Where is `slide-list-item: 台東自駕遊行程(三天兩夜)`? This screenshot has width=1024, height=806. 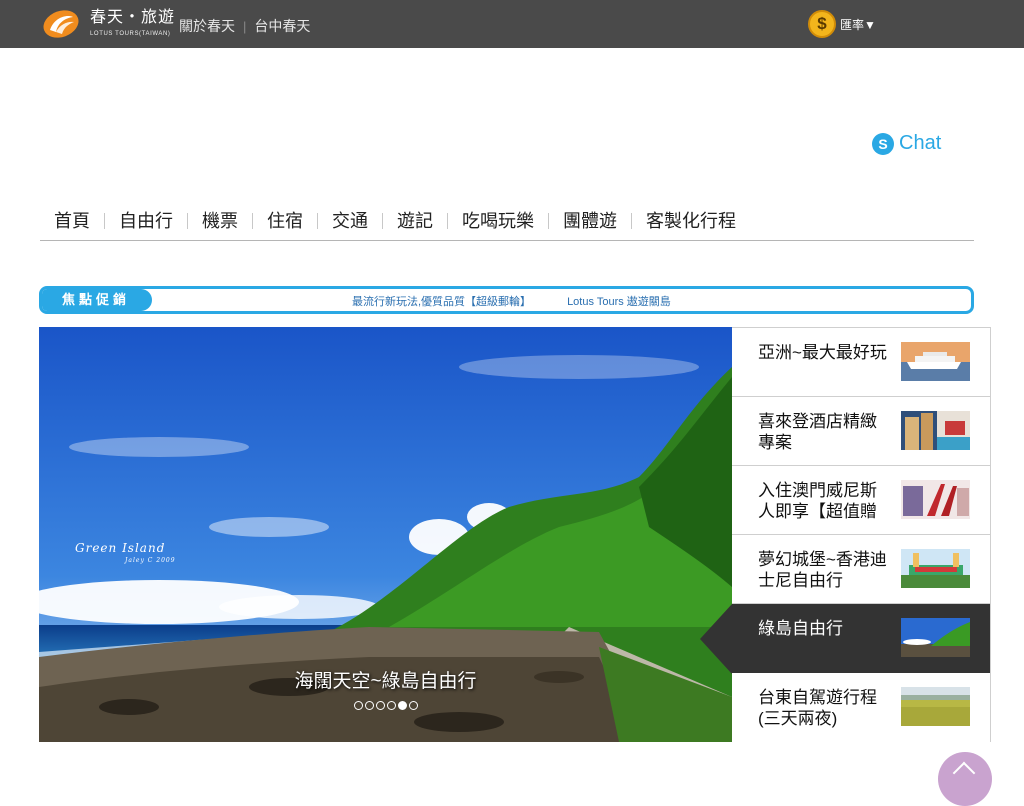 slide-list-item: 台東自駕遊行程(三天兩夜) is located at coordinates (861, 708).